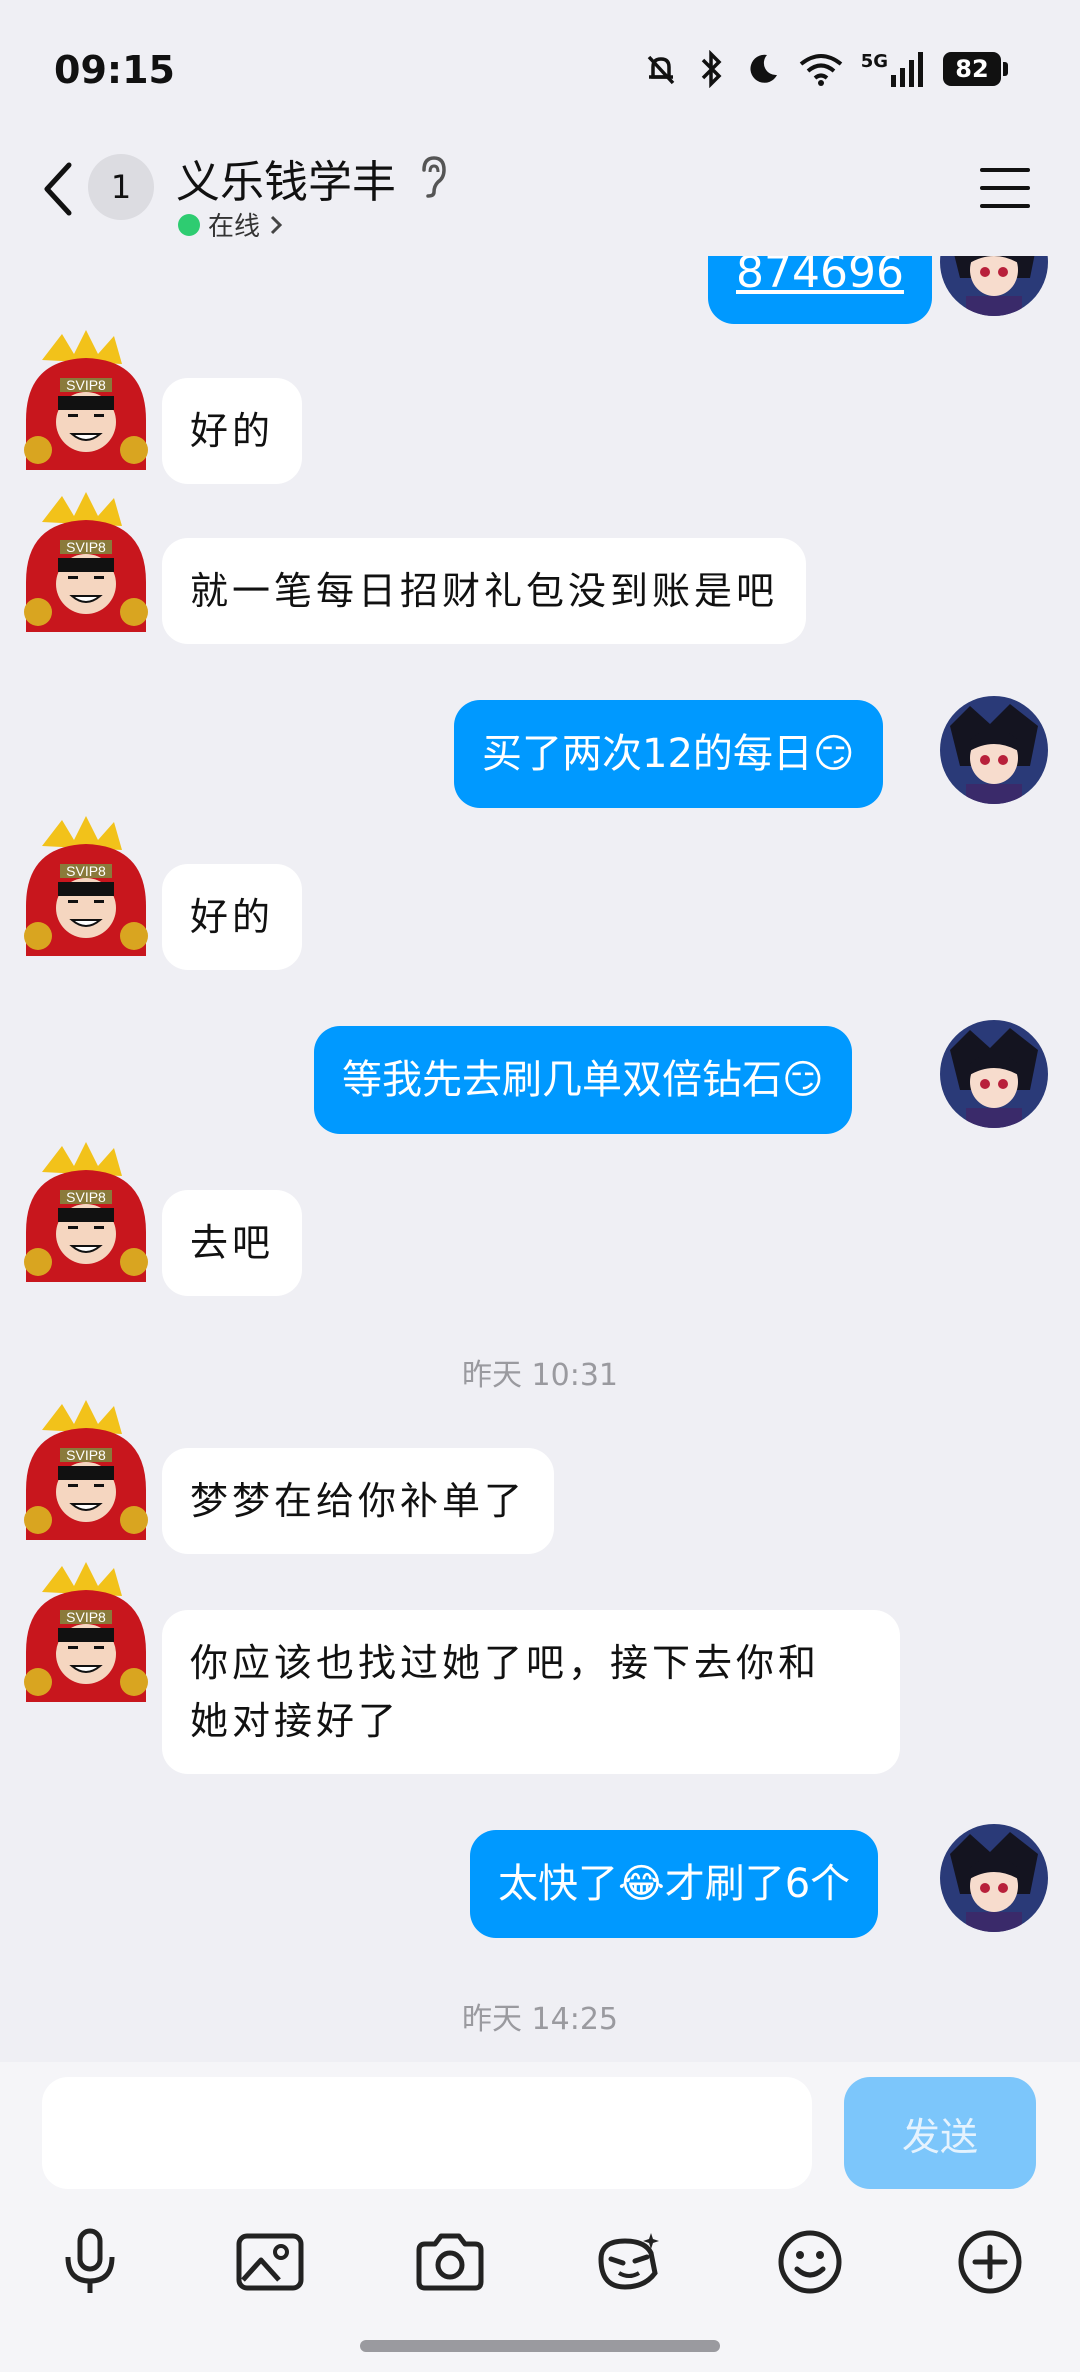 This screenshot has width=1080, height=2372. I want to click on unread-count-badge: 1, so click(121, 187).